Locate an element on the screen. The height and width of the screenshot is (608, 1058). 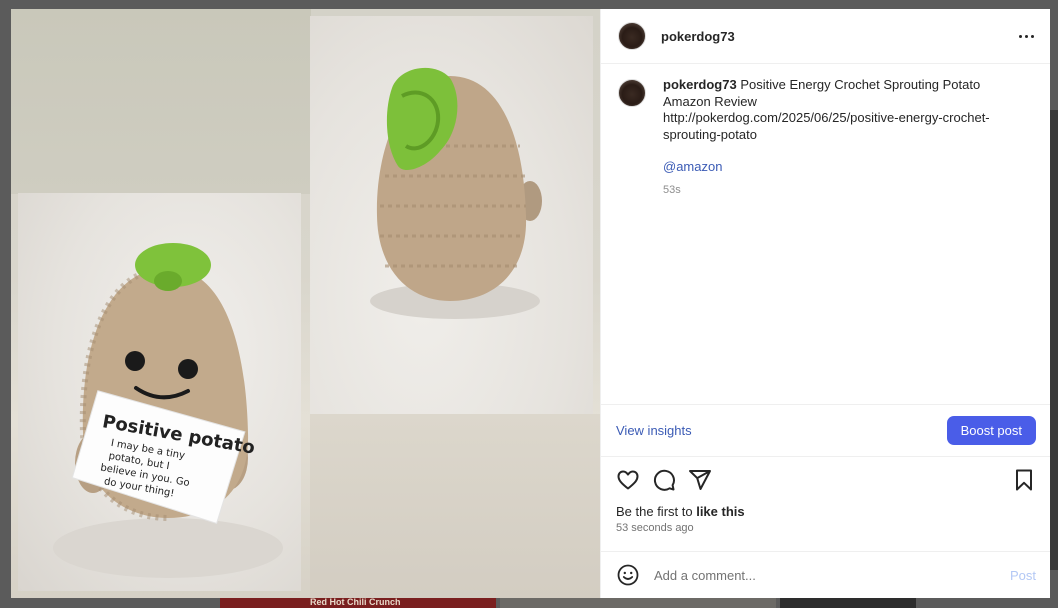
bookmark-icon is located at coordinates (1024, 480).